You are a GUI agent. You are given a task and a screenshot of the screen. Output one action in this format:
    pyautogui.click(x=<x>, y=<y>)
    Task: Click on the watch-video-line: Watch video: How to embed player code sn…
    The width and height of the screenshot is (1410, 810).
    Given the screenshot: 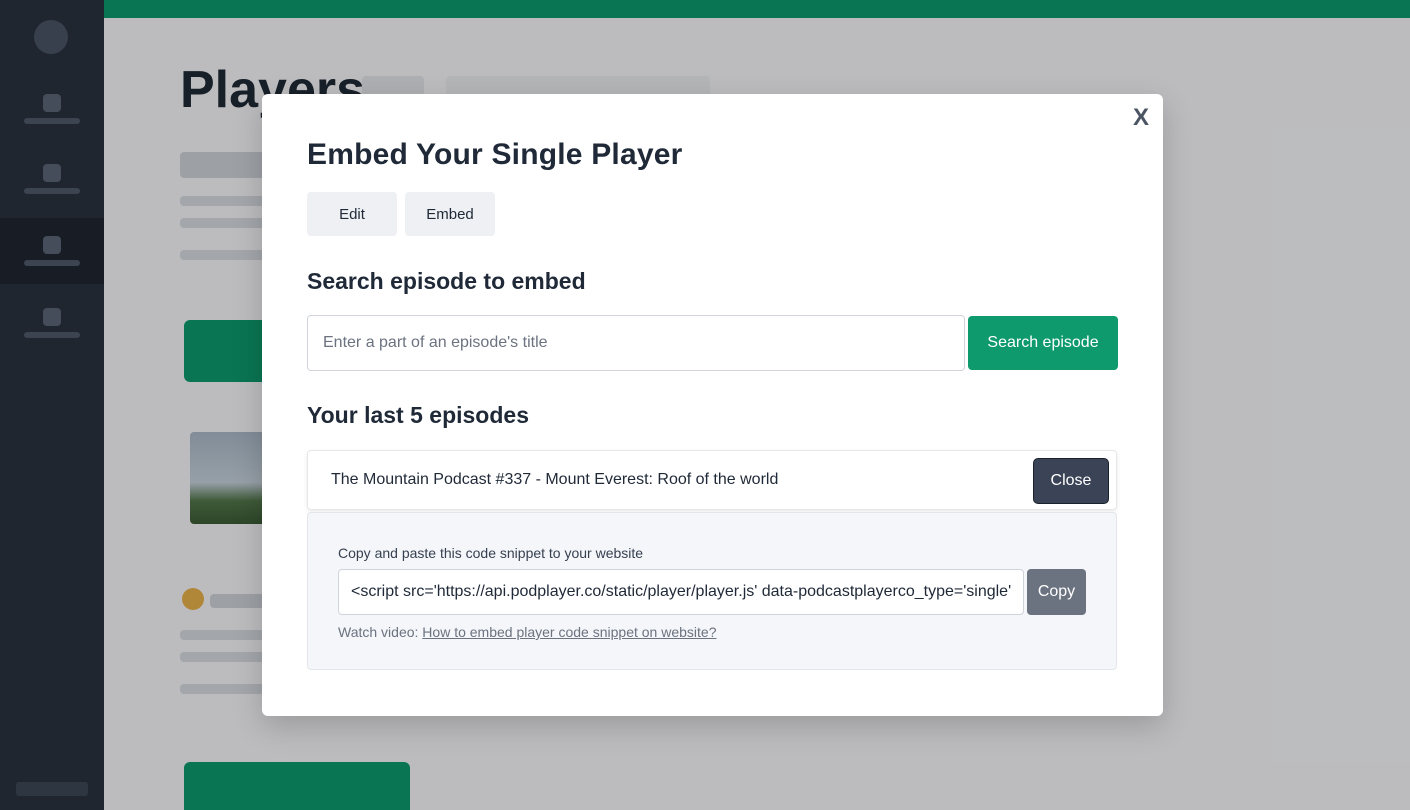 What is the action you would take?
    pyautogui.click(x=527, y=632)
    